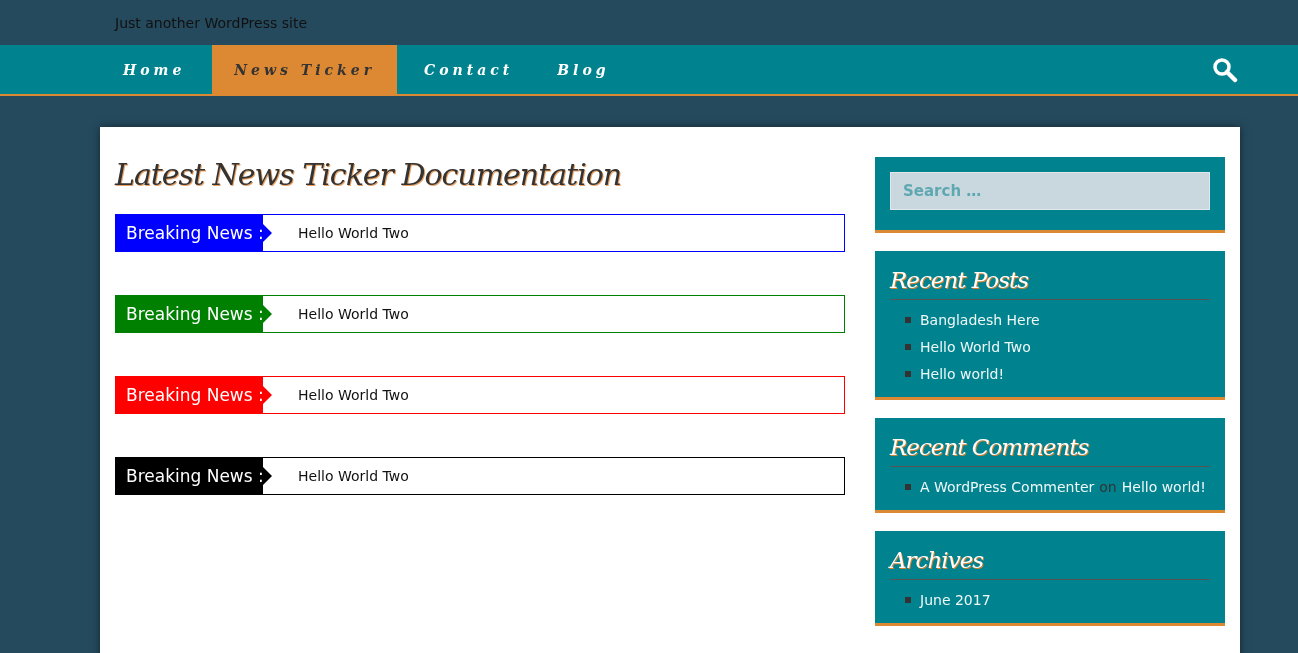  What do you see at coordinates (955, 599) in the screenshot?
I see `archive-link: June 2017` at bounding box center [955, 599].